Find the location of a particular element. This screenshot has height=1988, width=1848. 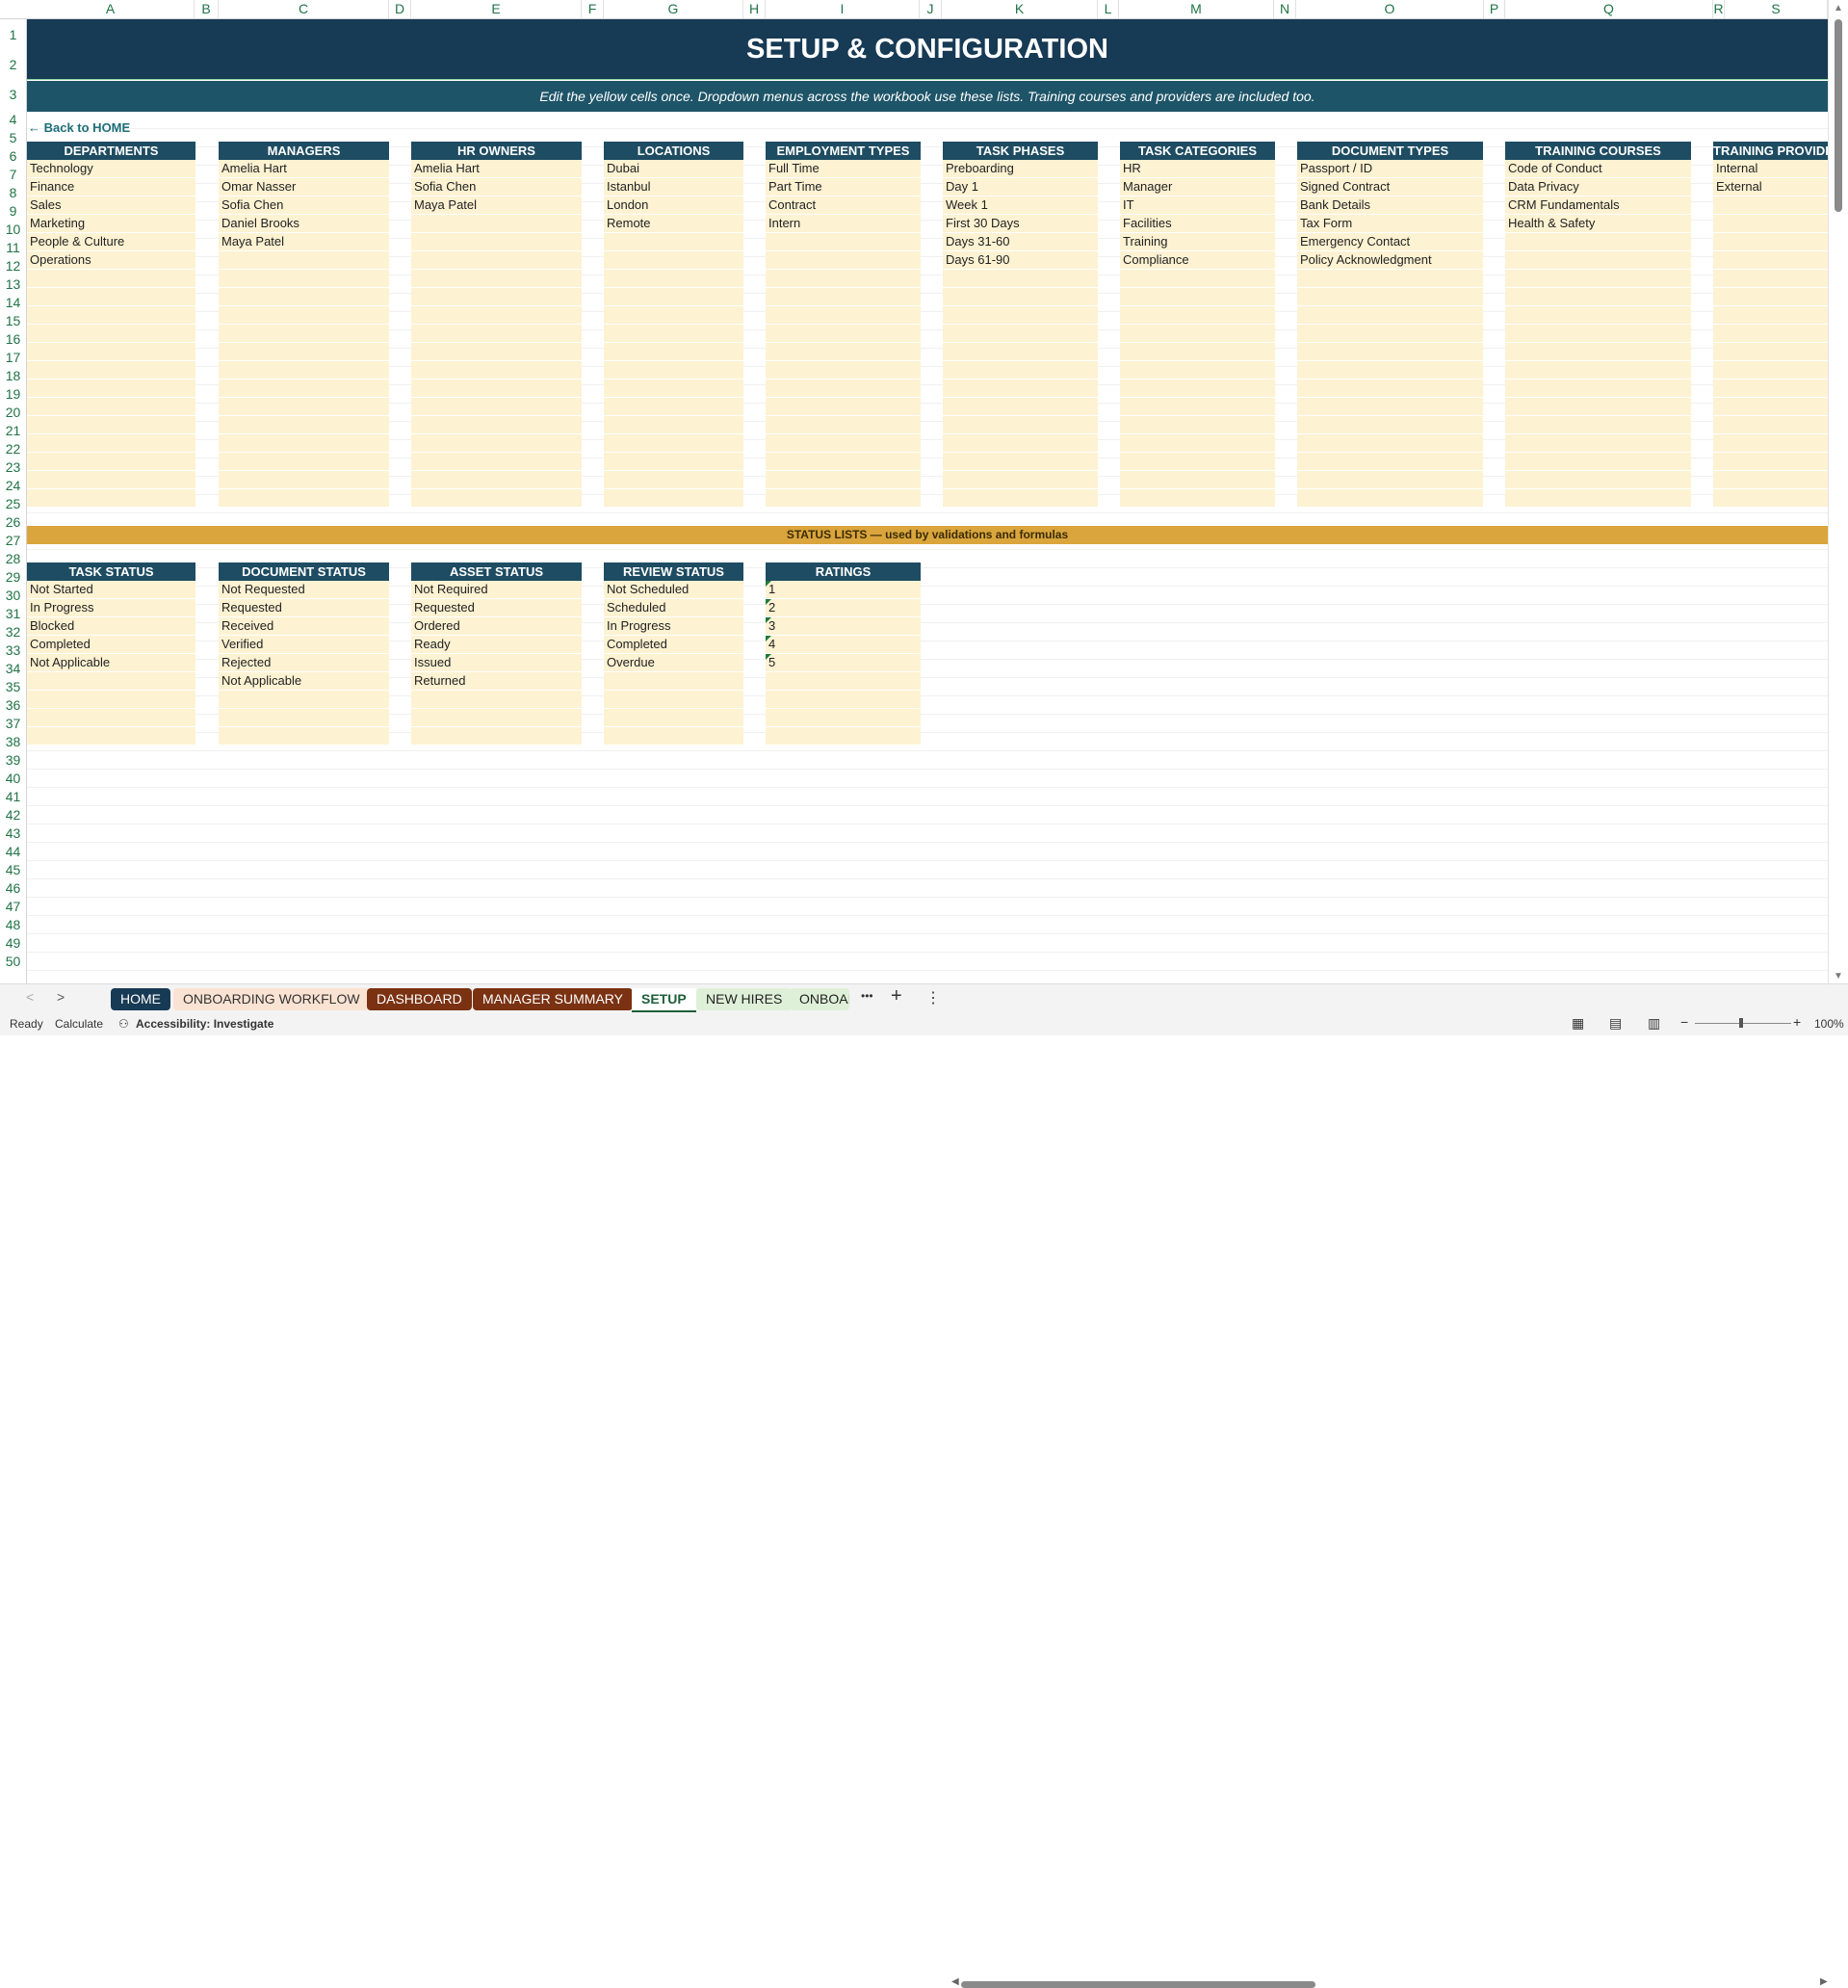

status-item: Verified is located at coordinates (304, 645).